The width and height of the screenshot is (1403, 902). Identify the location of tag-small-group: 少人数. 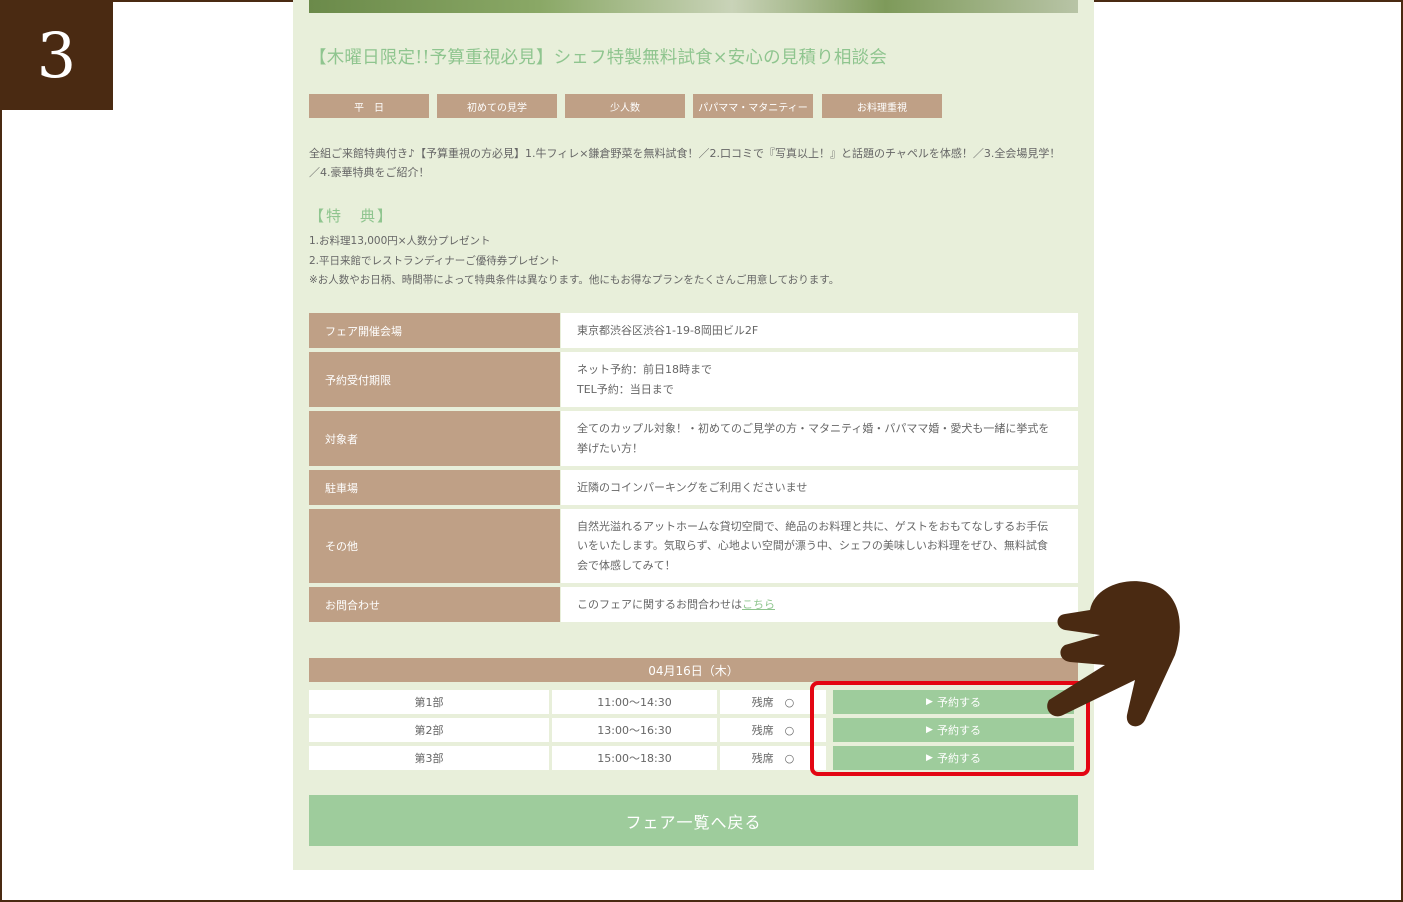
(625, 106).